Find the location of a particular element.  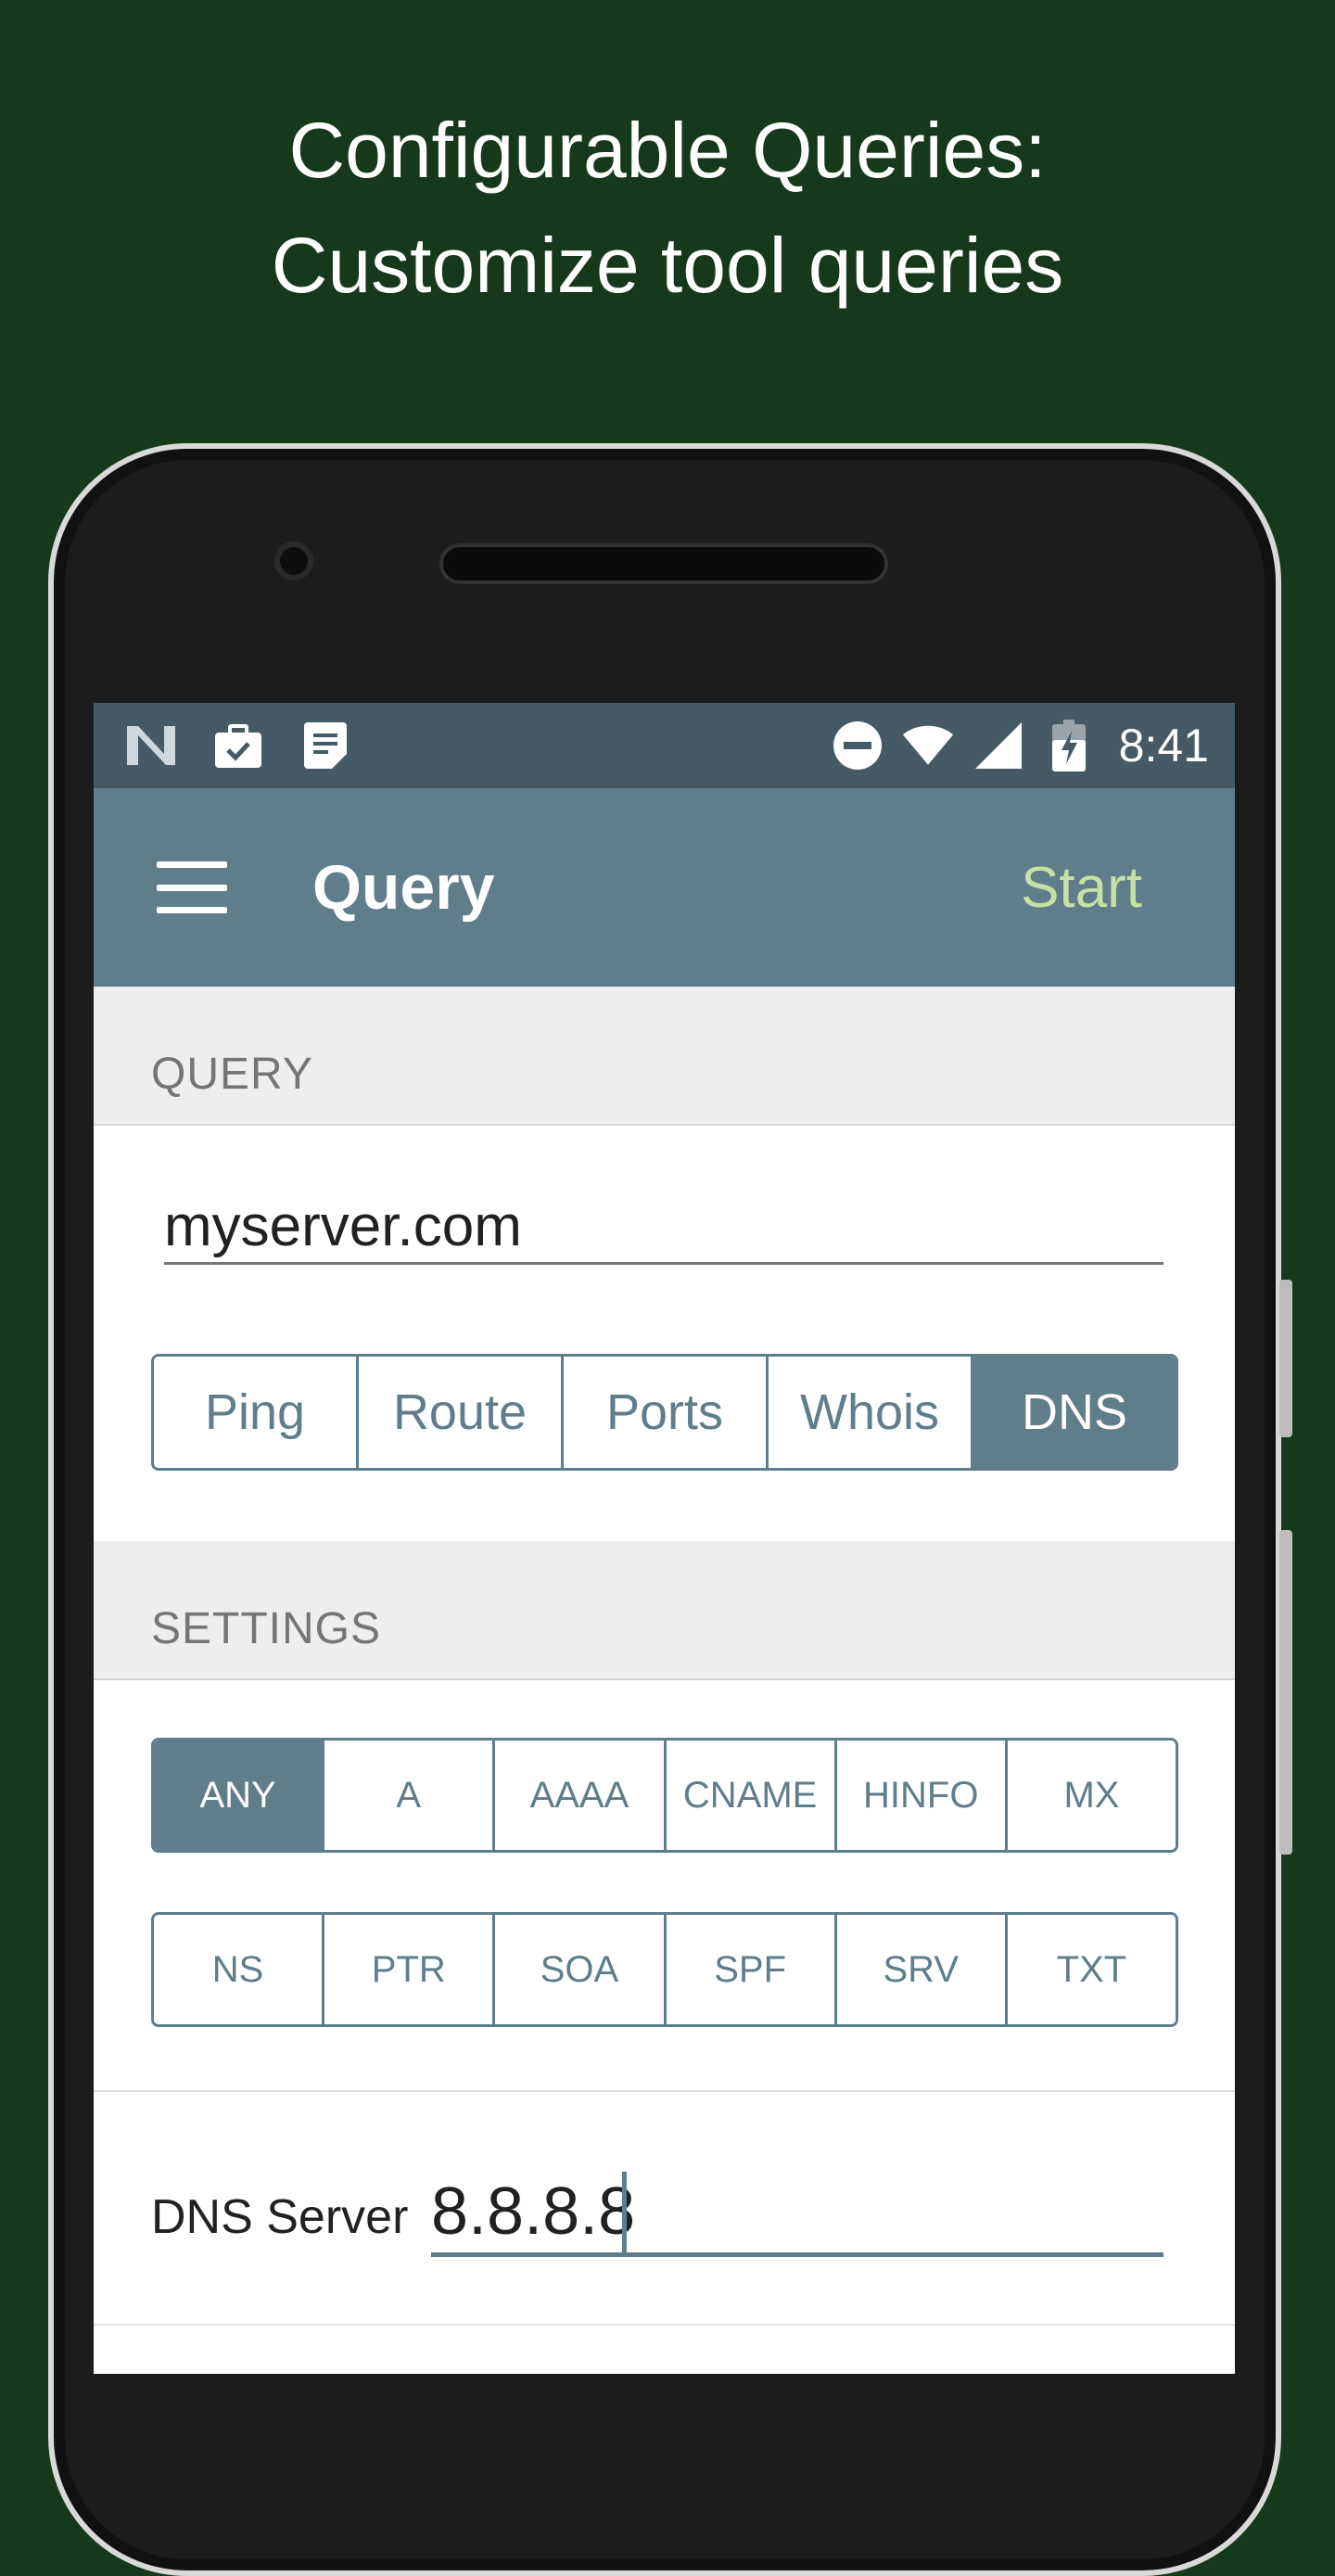

record-type-row-2: NS PTR SOA SPF SRV TXT is located at coordinates (664, 1969).